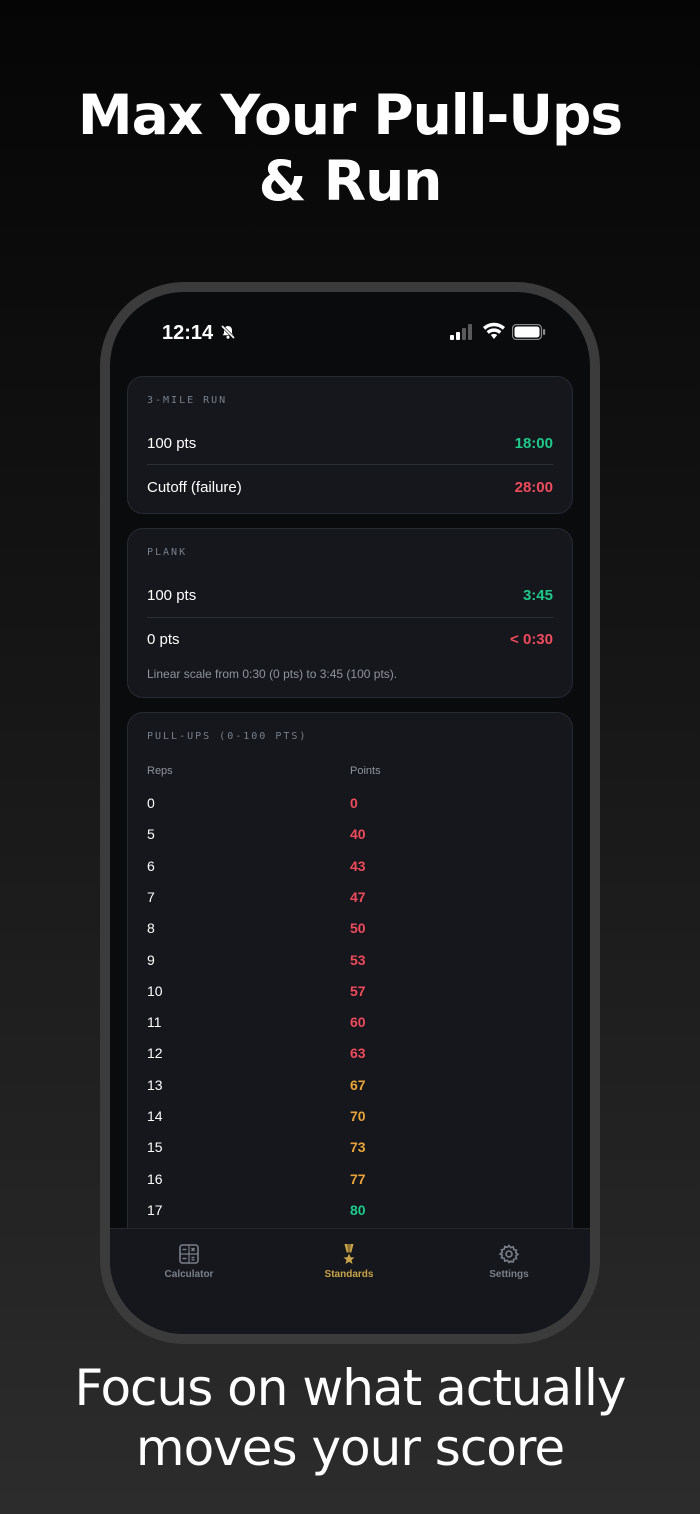 The width and height of the screenshot is (700, 1514). What do you see at coordinates (172, 443) in the screenshot?
I see `run-100pts-label: 100 pts` at bounding box center [172, 443].